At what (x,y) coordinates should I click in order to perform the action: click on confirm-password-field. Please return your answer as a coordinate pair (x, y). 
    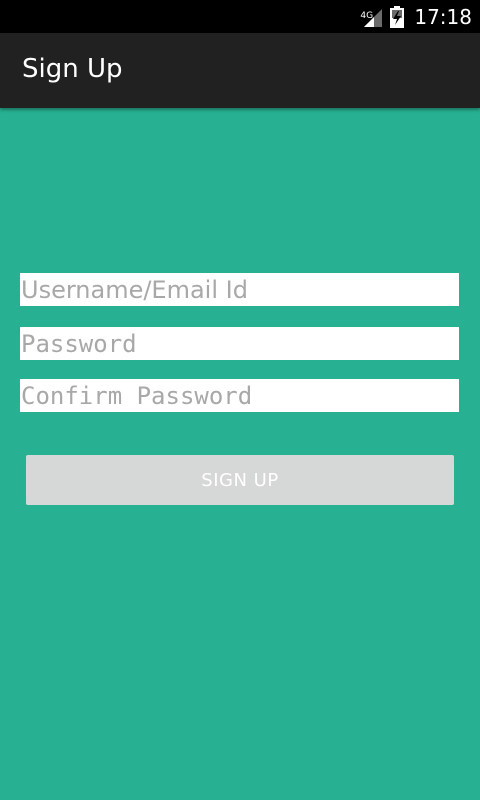
    Looking at the image, I should click on (239, 395).